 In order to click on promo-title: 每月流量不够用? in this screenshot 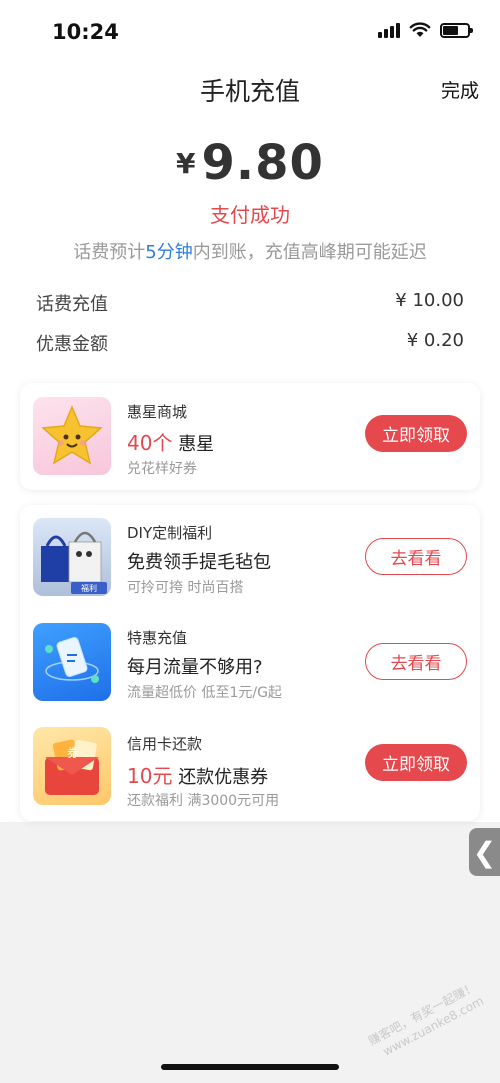, I will do `click(195, 667)`.